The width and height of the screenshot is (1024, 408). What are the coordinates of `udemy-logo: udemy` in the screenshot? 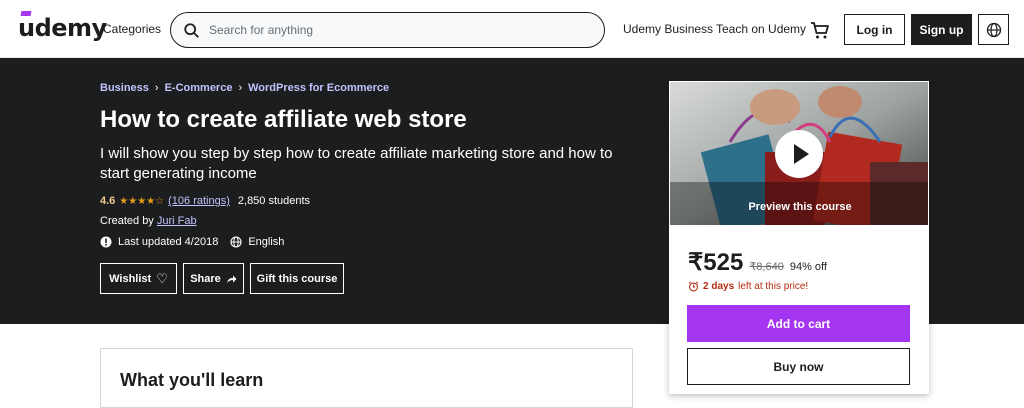 It's located at (62, 26).